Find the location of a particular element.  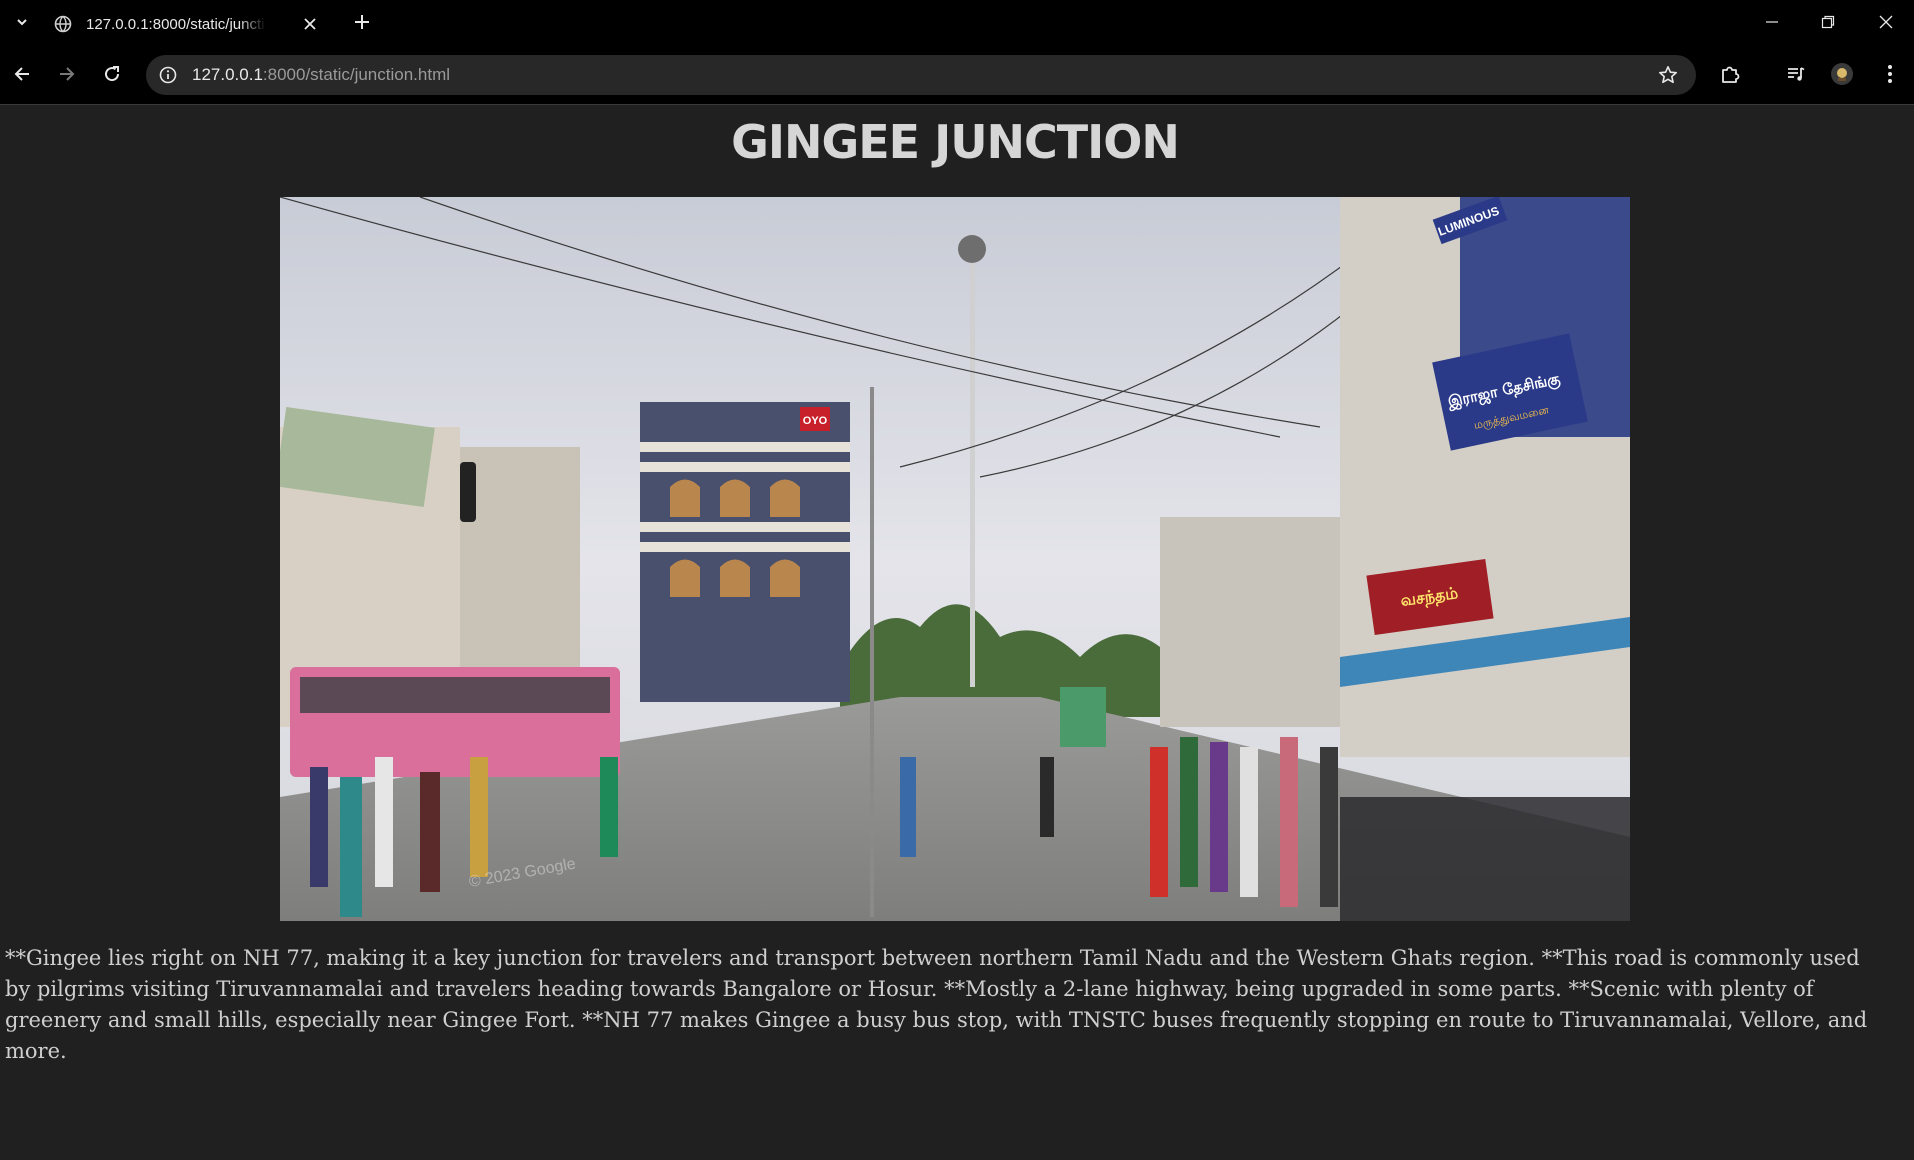

street-lamp is located at coordinates (872, 652).